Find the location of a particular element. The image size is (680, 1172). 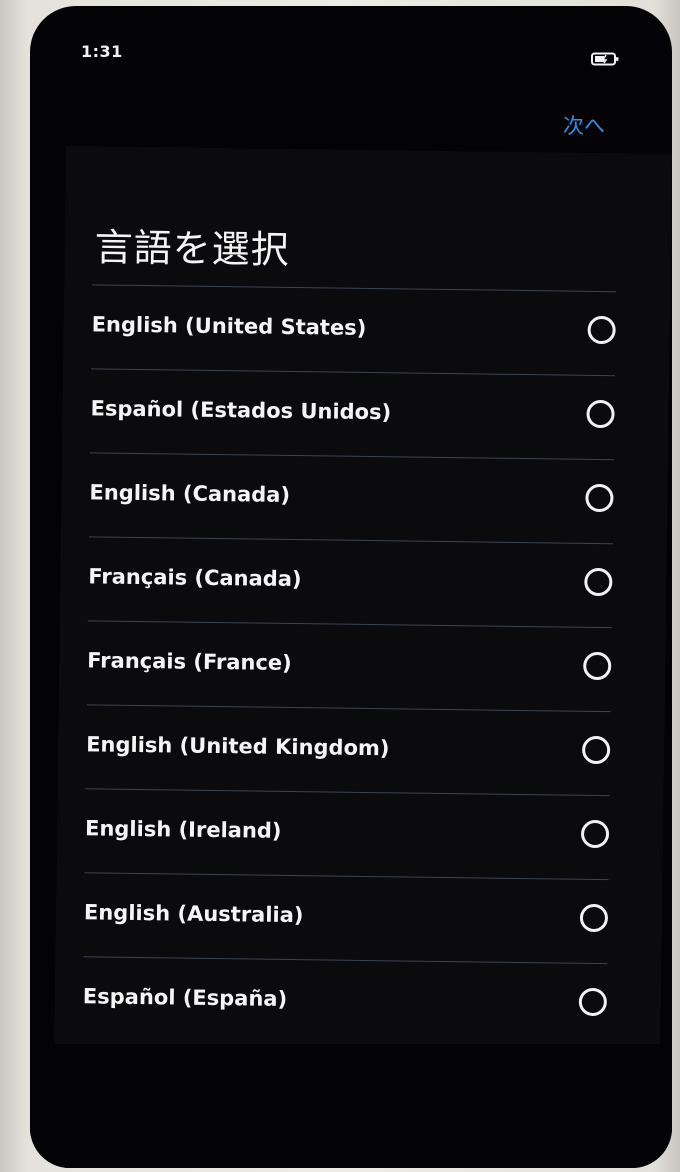

battery-icon is located at coordinates (605, 59).